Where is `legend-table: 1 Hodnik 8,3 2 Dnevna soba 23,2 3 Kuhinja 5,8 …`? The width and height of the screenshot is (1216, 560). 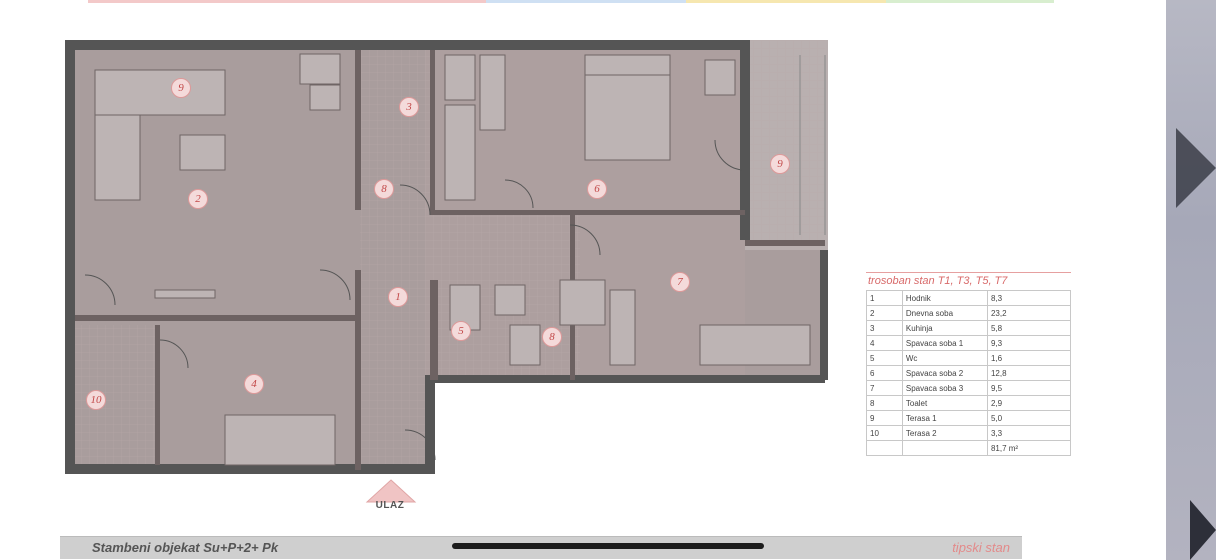 legend-table: 1 Hodnik 8,3 2 Dnevna soba 23,2 3 Kuhinja 5,8 … is located at coordinates (969, 373).